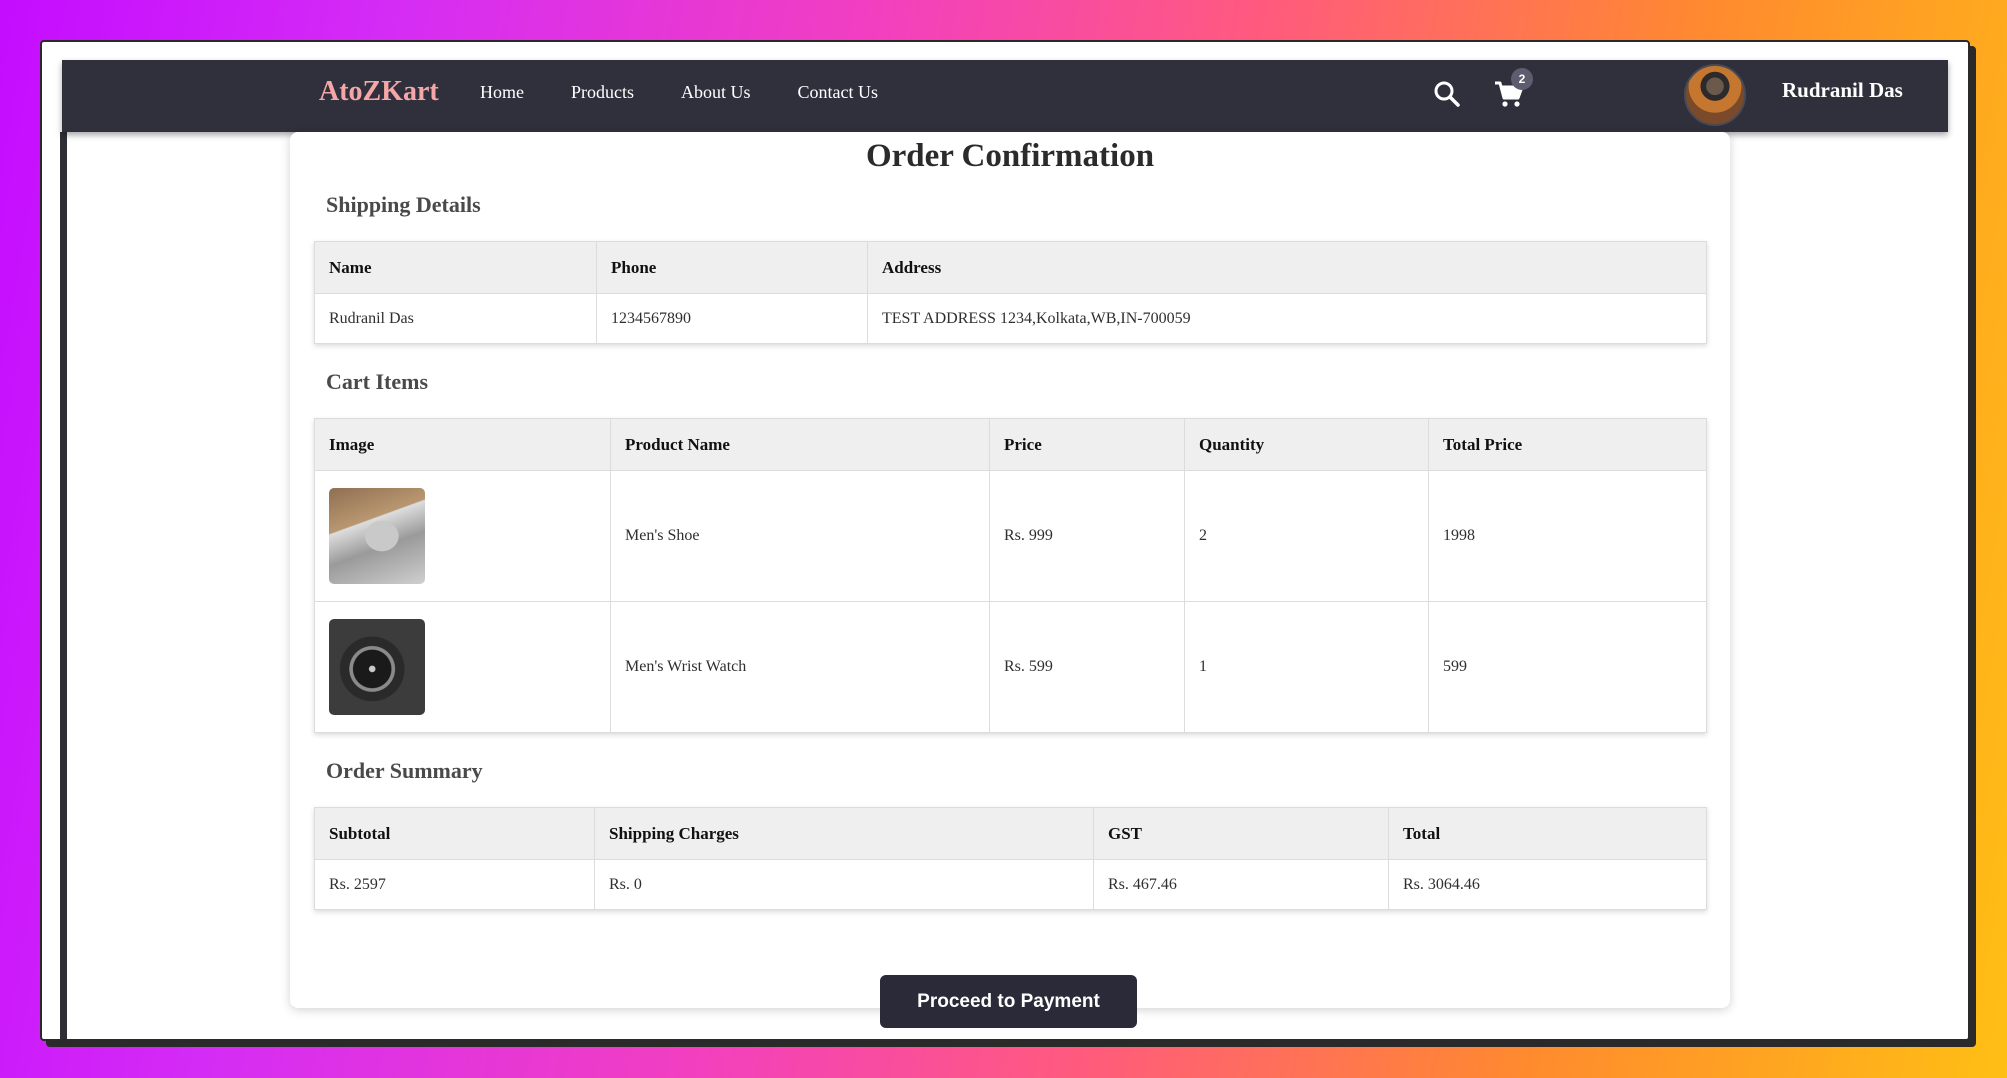 Image resolution: width=2007 pixels, height=1078 pixels. Describe the element at coordinates (1447, 94) in the screenshot. I see `search-icon` at that location.